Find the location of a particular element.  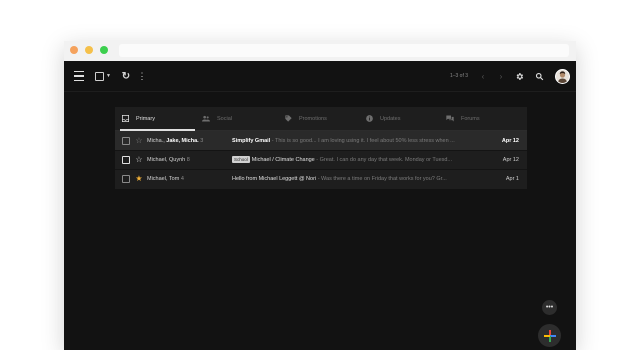

account-button is located at coordinates (562, 76).